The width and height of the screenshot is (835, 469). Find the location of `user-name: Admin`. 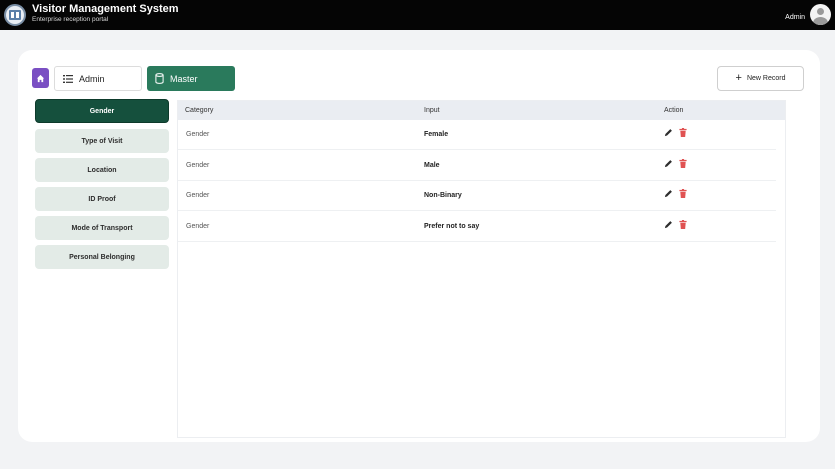

user-name: Admin is located at coordinates (795, 17).